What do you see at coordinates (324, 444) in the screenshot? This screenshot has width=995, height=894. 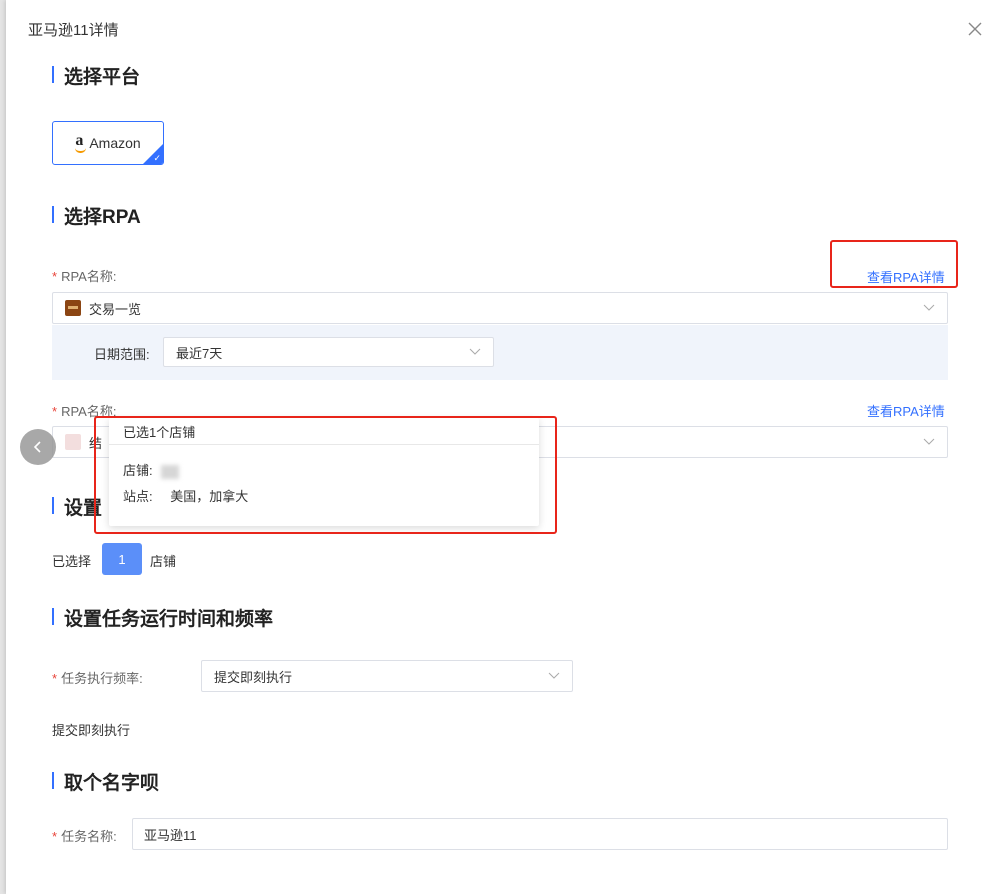 I see `popover-divider` at bounding box center [324, 444].